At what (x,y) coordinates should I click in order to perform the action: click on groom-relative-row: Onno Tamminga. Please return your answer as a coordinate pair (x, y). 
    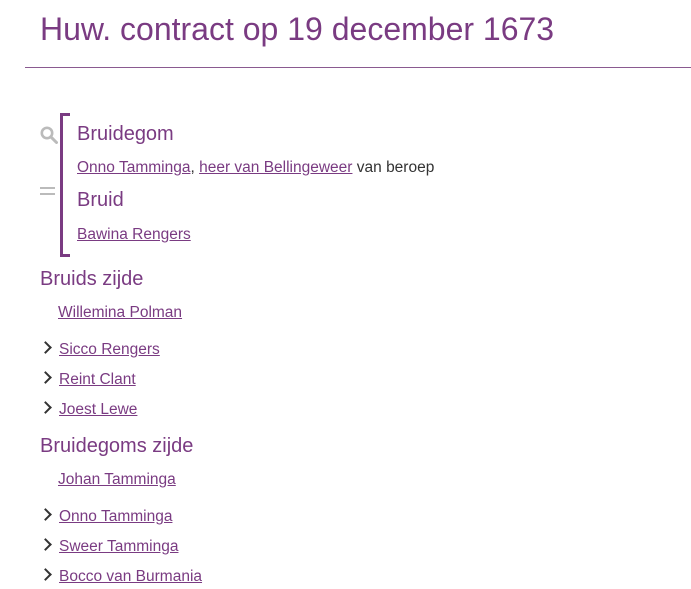
    Looking at the image, I should click on (105, 518).